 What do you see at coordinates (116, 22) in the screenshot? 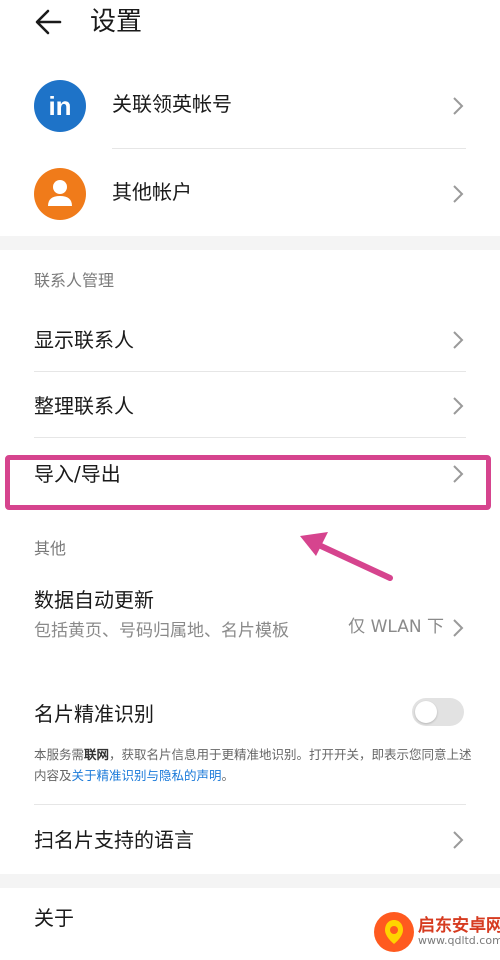
I see `page-title: 设置` at bounding box center [116, 22].